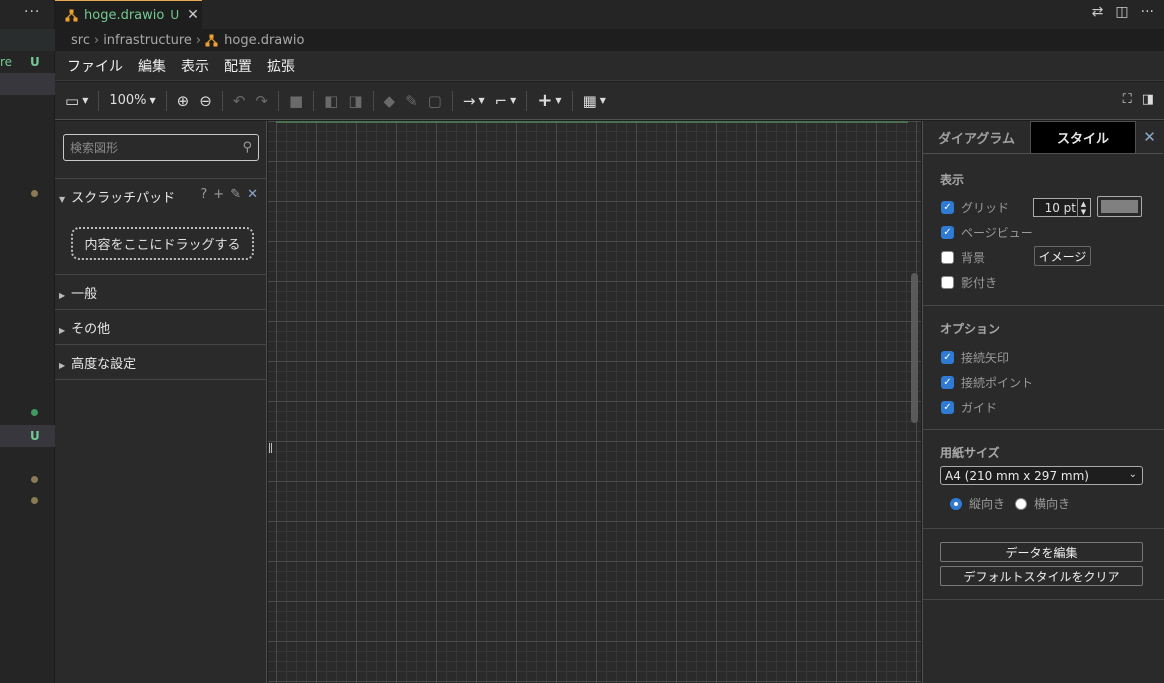 This screenshot has height=683, width=1164. What do you see at coordinates (247, 147) in the screenshot?
I see `search-icon: ⚲` at bounding box center [247, 147].